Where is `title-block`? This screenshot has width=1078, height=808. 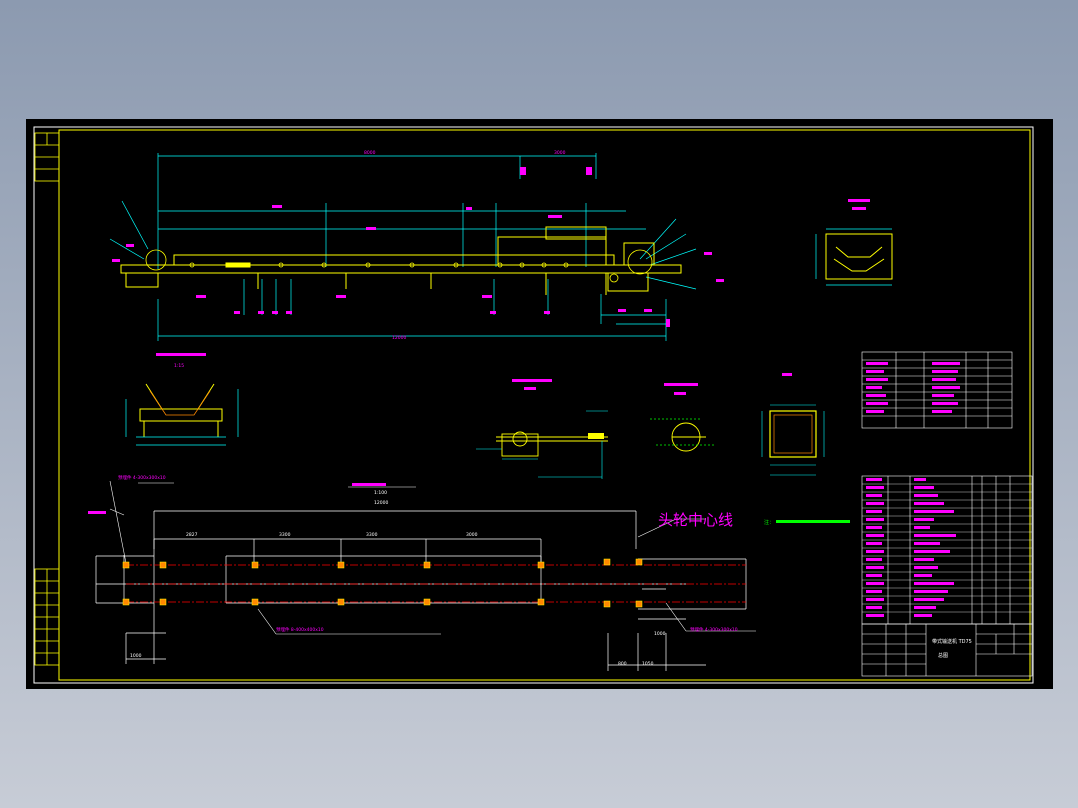 title-block is located at coordinates (947, 650).